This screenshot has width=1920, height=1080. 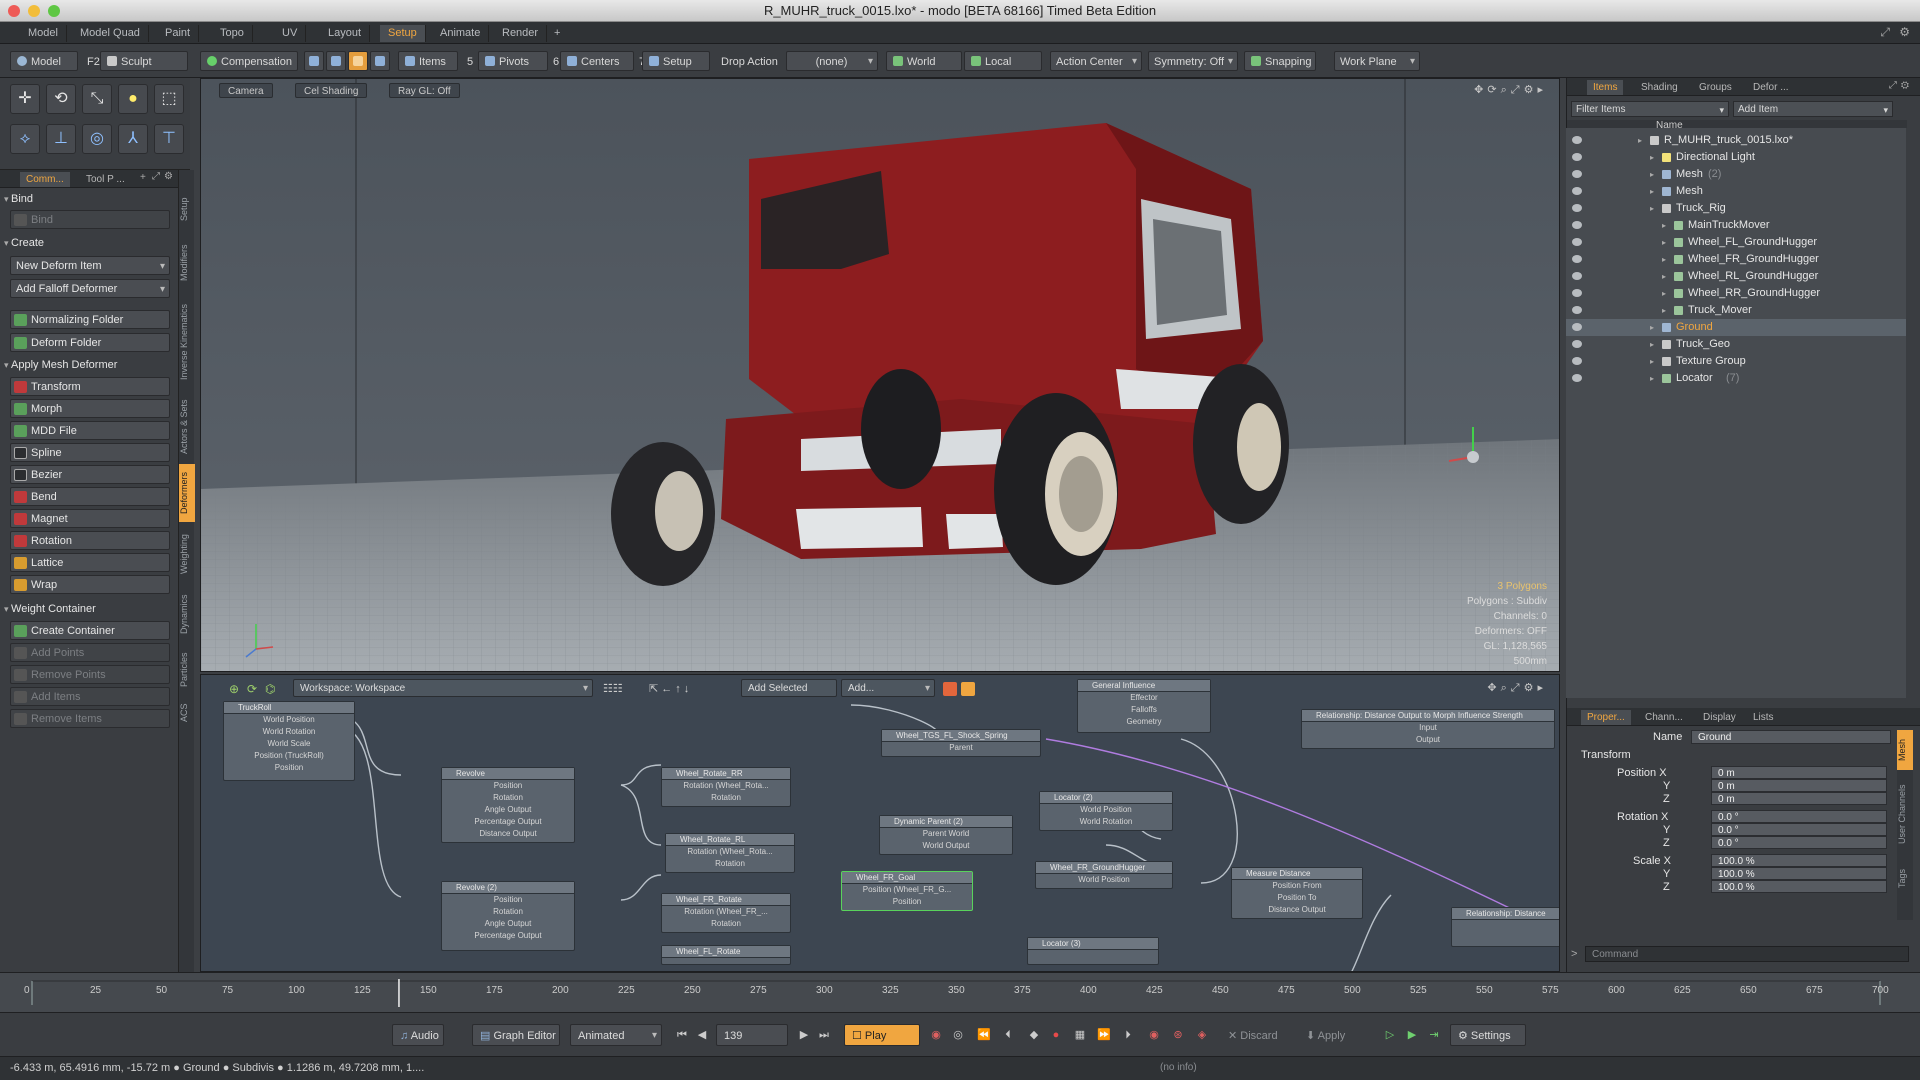 I want to click on node-port: World Rotation, so click(x=1106, y=822).